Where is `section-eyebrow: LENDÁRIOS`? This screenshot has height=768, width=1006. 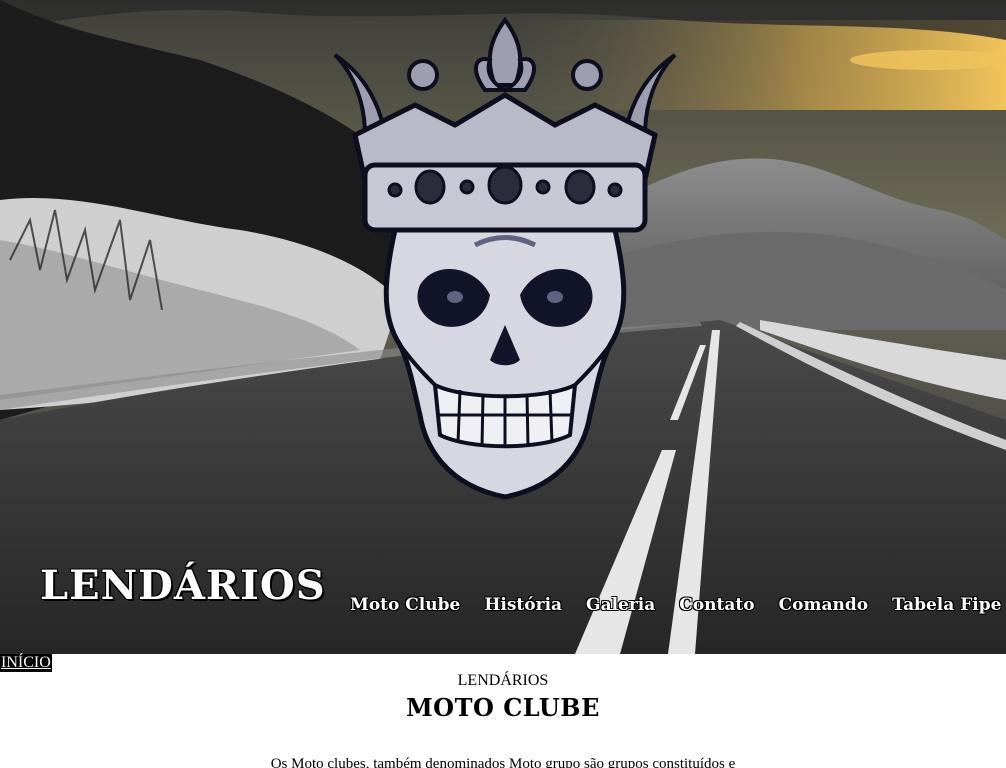
section-eyebrow: LENDÁRIOS is located at coordinates (503, 680).